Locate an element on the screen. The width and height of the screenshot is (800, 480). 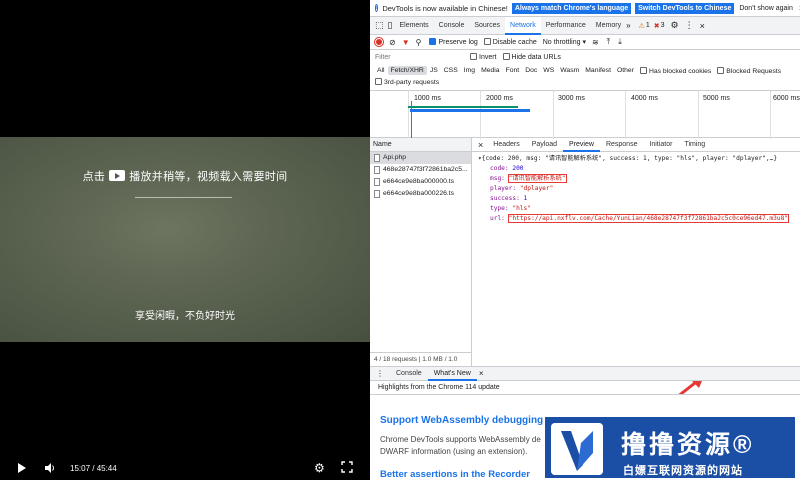
tab-initiator: Initiator is located at coordinates (660, 145).